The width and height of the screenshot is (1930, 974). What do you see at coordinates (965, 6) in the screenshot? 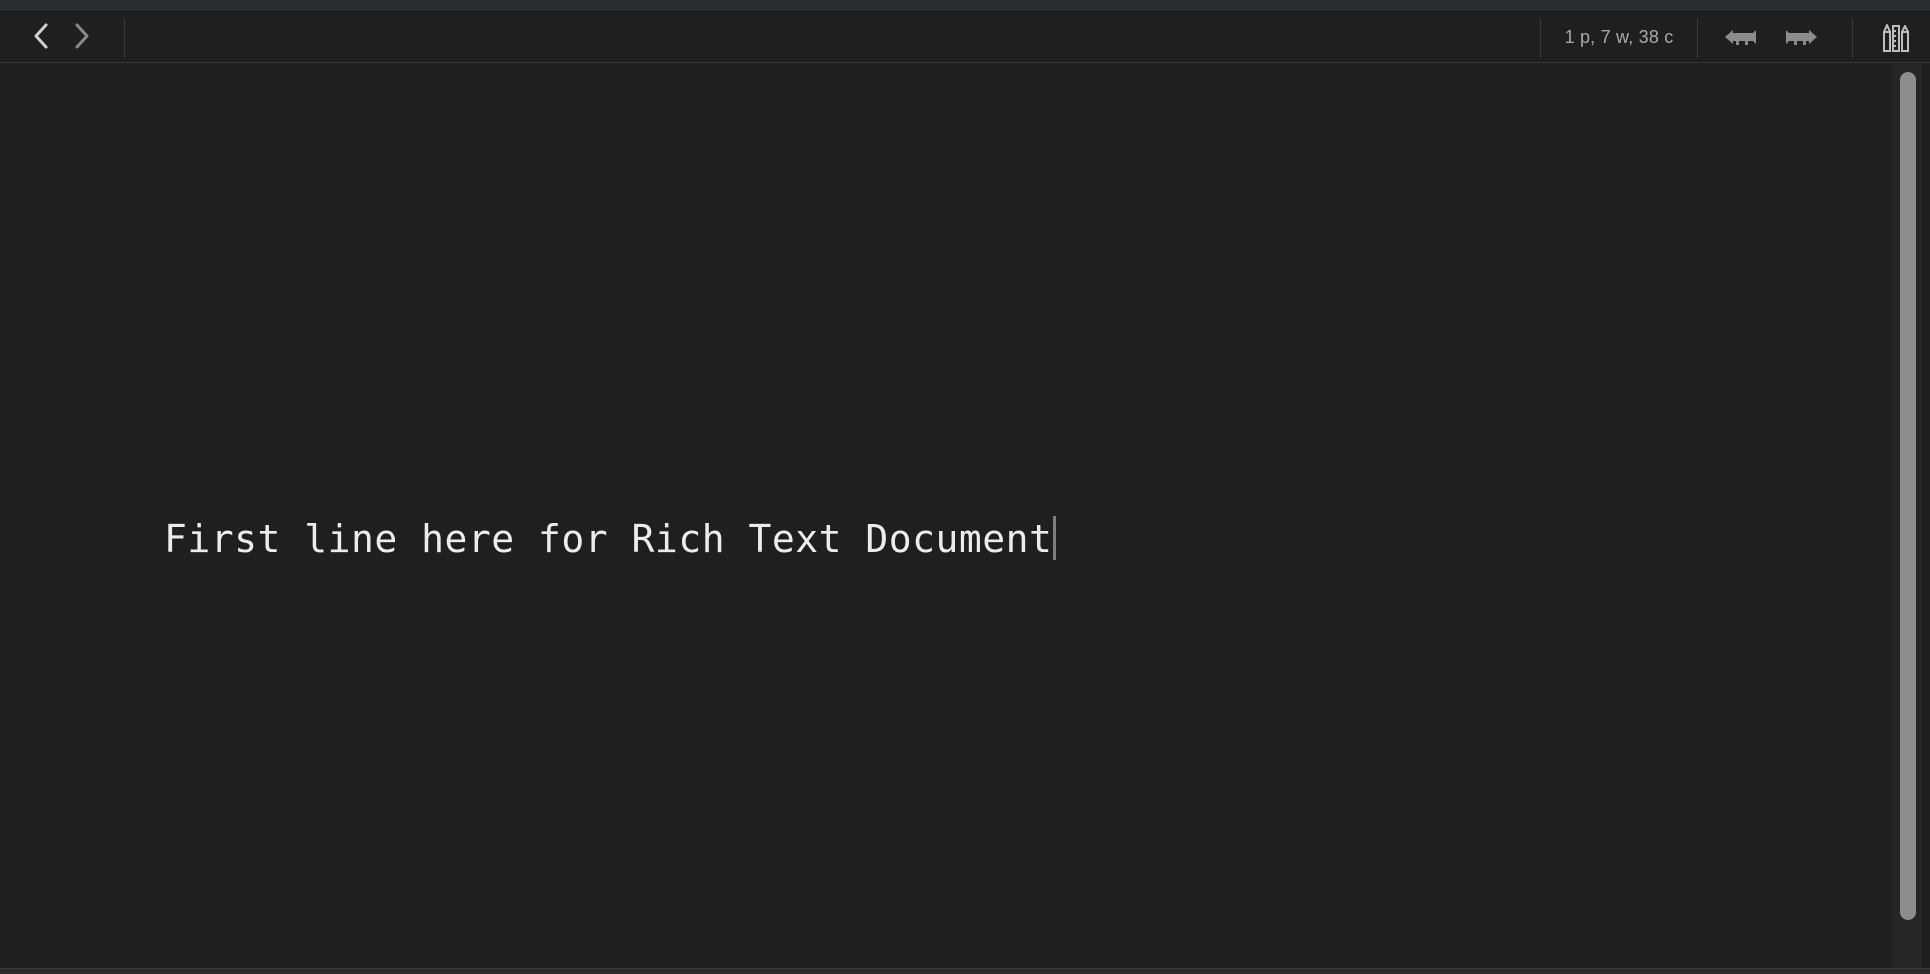
I see `title-strip` at bounding box center [965, 6].